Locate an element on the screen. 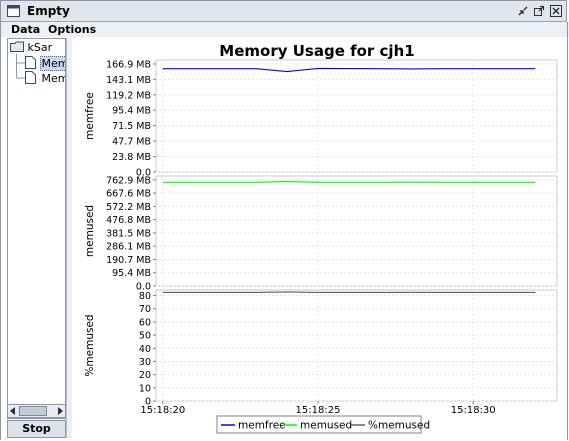 The image size is (569, 441). y-tick-label: 10 is located at coordinates (145, 388).